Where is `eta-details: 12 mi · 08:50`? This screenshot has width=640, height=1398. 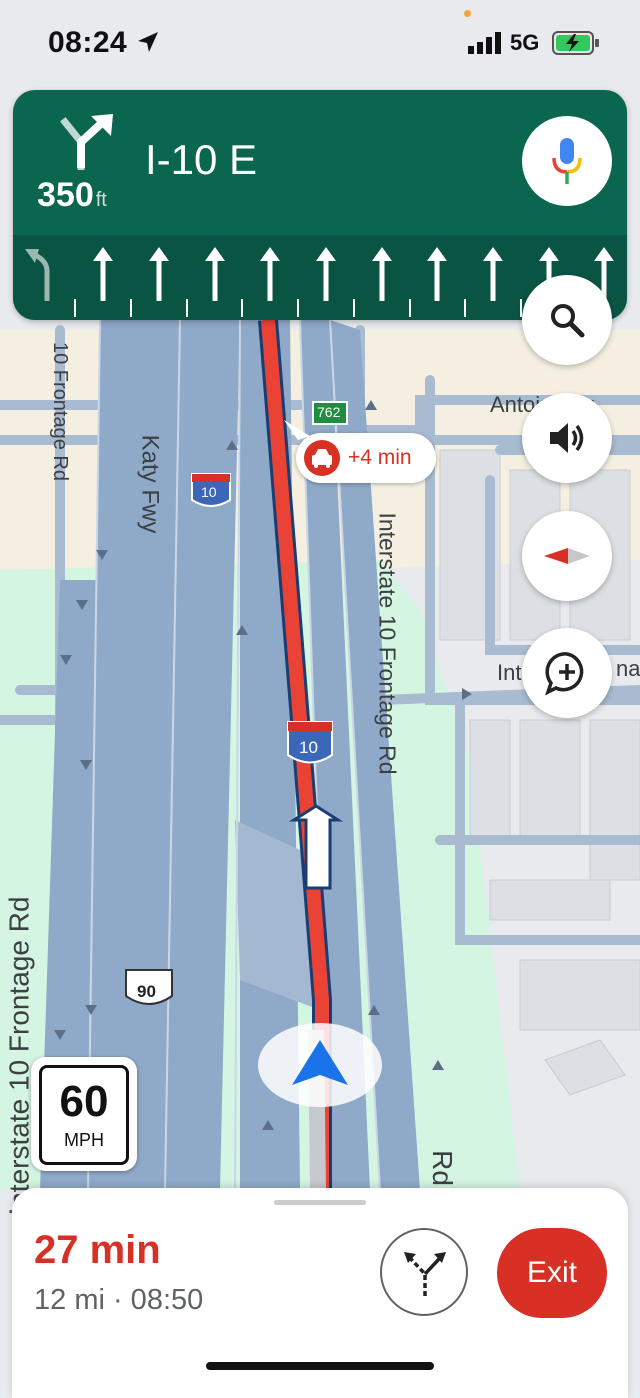 eta-details: 12 mi · 08:50 is located at coordinates (119, 1300).